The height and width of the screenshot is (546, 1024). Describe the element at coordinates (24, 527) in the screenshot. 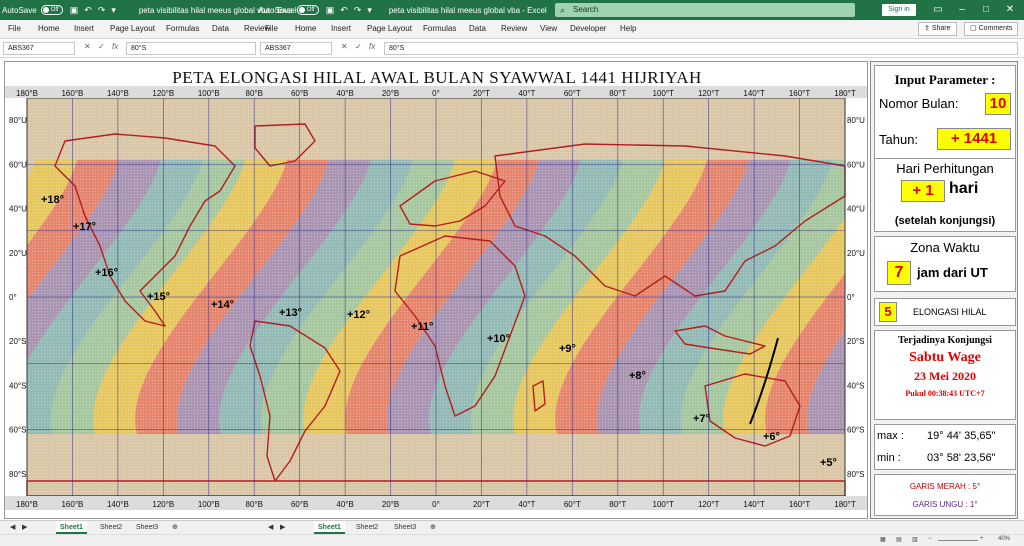

I see `sheet-scroll-right-icon: ▶` at that location.